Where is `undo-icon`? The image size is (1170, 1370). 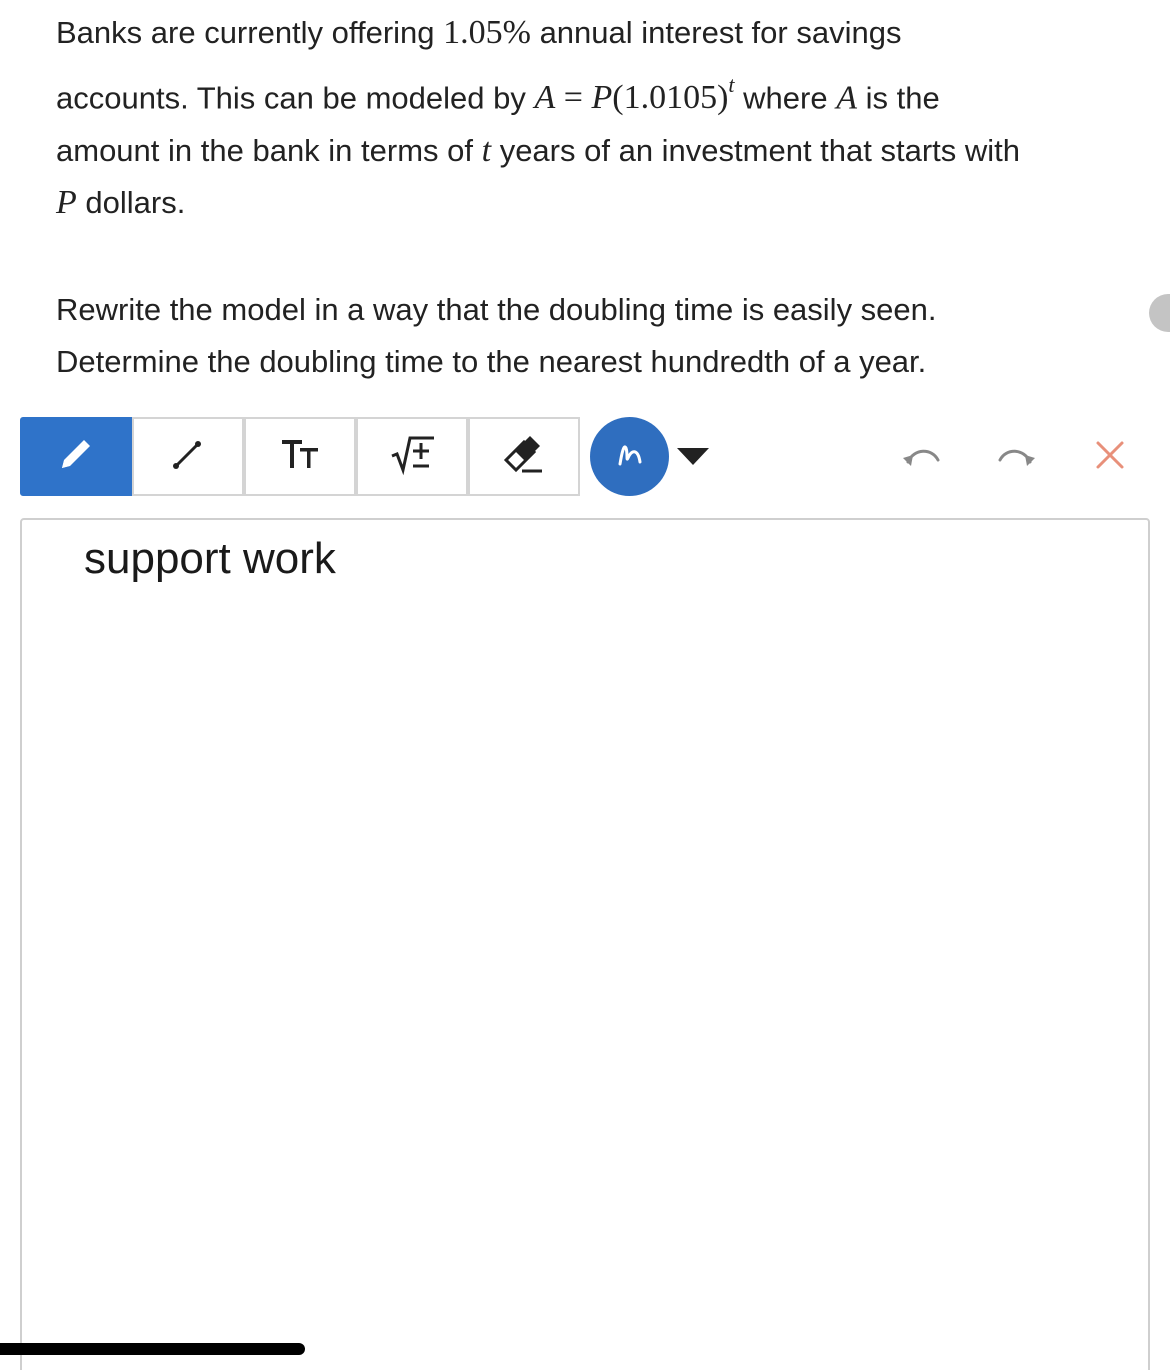
undo-icon is located at coordinates (922, 457).